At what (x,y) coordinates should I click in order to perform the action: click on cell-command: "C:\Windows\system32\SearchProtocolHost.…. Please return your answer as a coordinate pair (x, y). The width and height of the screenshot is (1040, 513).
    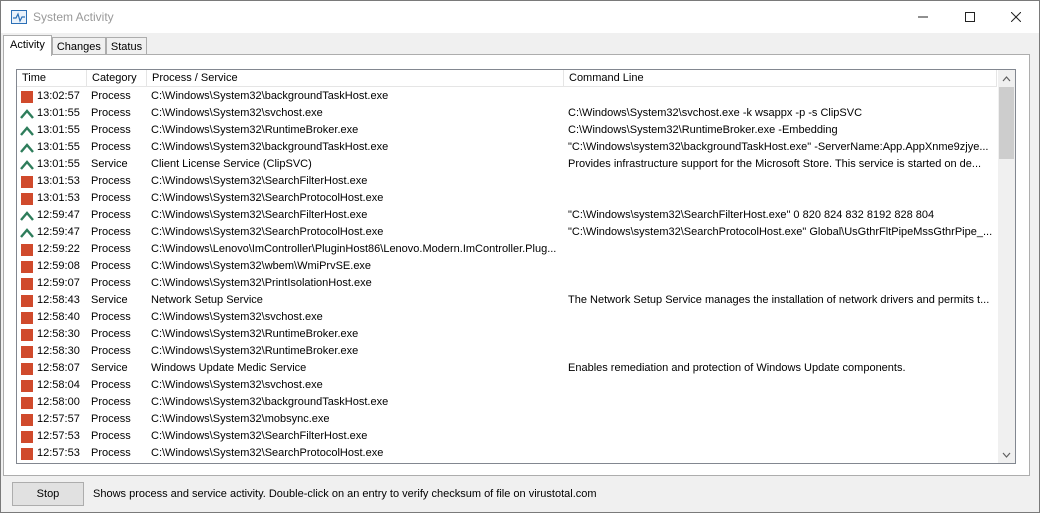
    Looking at the image, I should click on (780, 232).